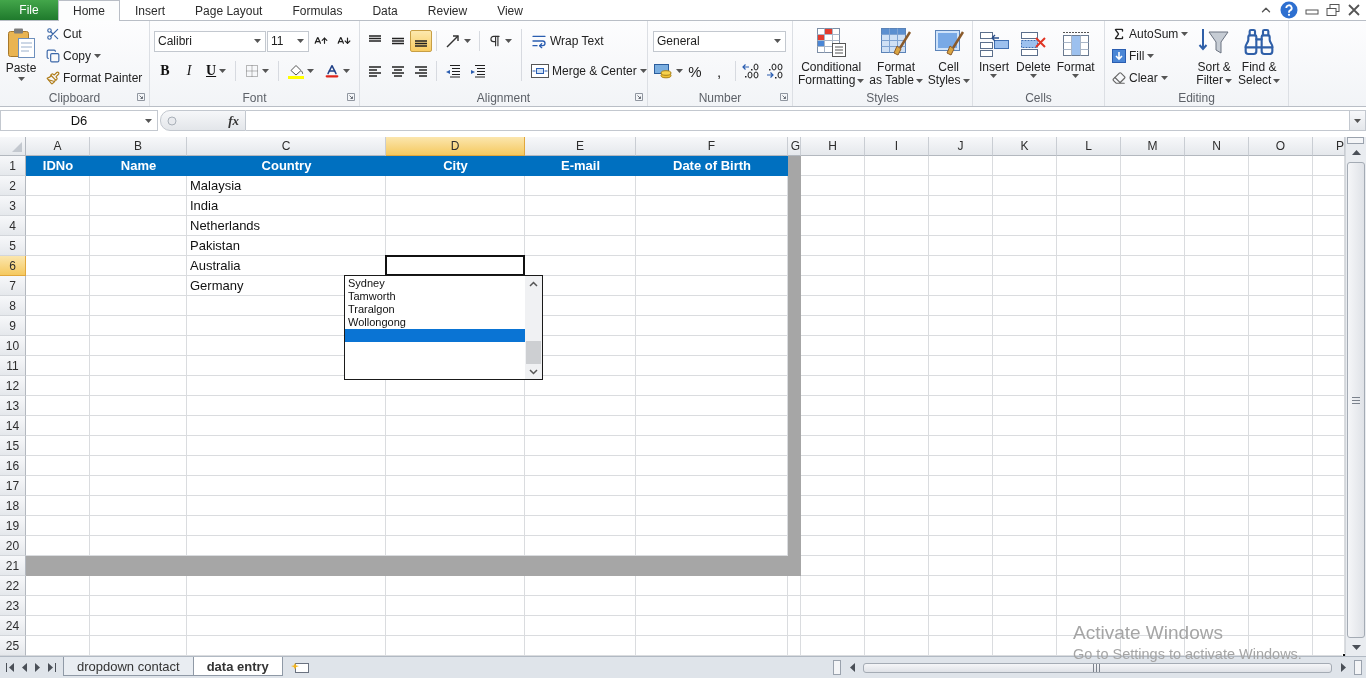 This screenshot has width=1366, height=678. Describe the element at coordinates (589, 71) in the screenshot. I see `merge-center-button: Merge & Center` at that location.